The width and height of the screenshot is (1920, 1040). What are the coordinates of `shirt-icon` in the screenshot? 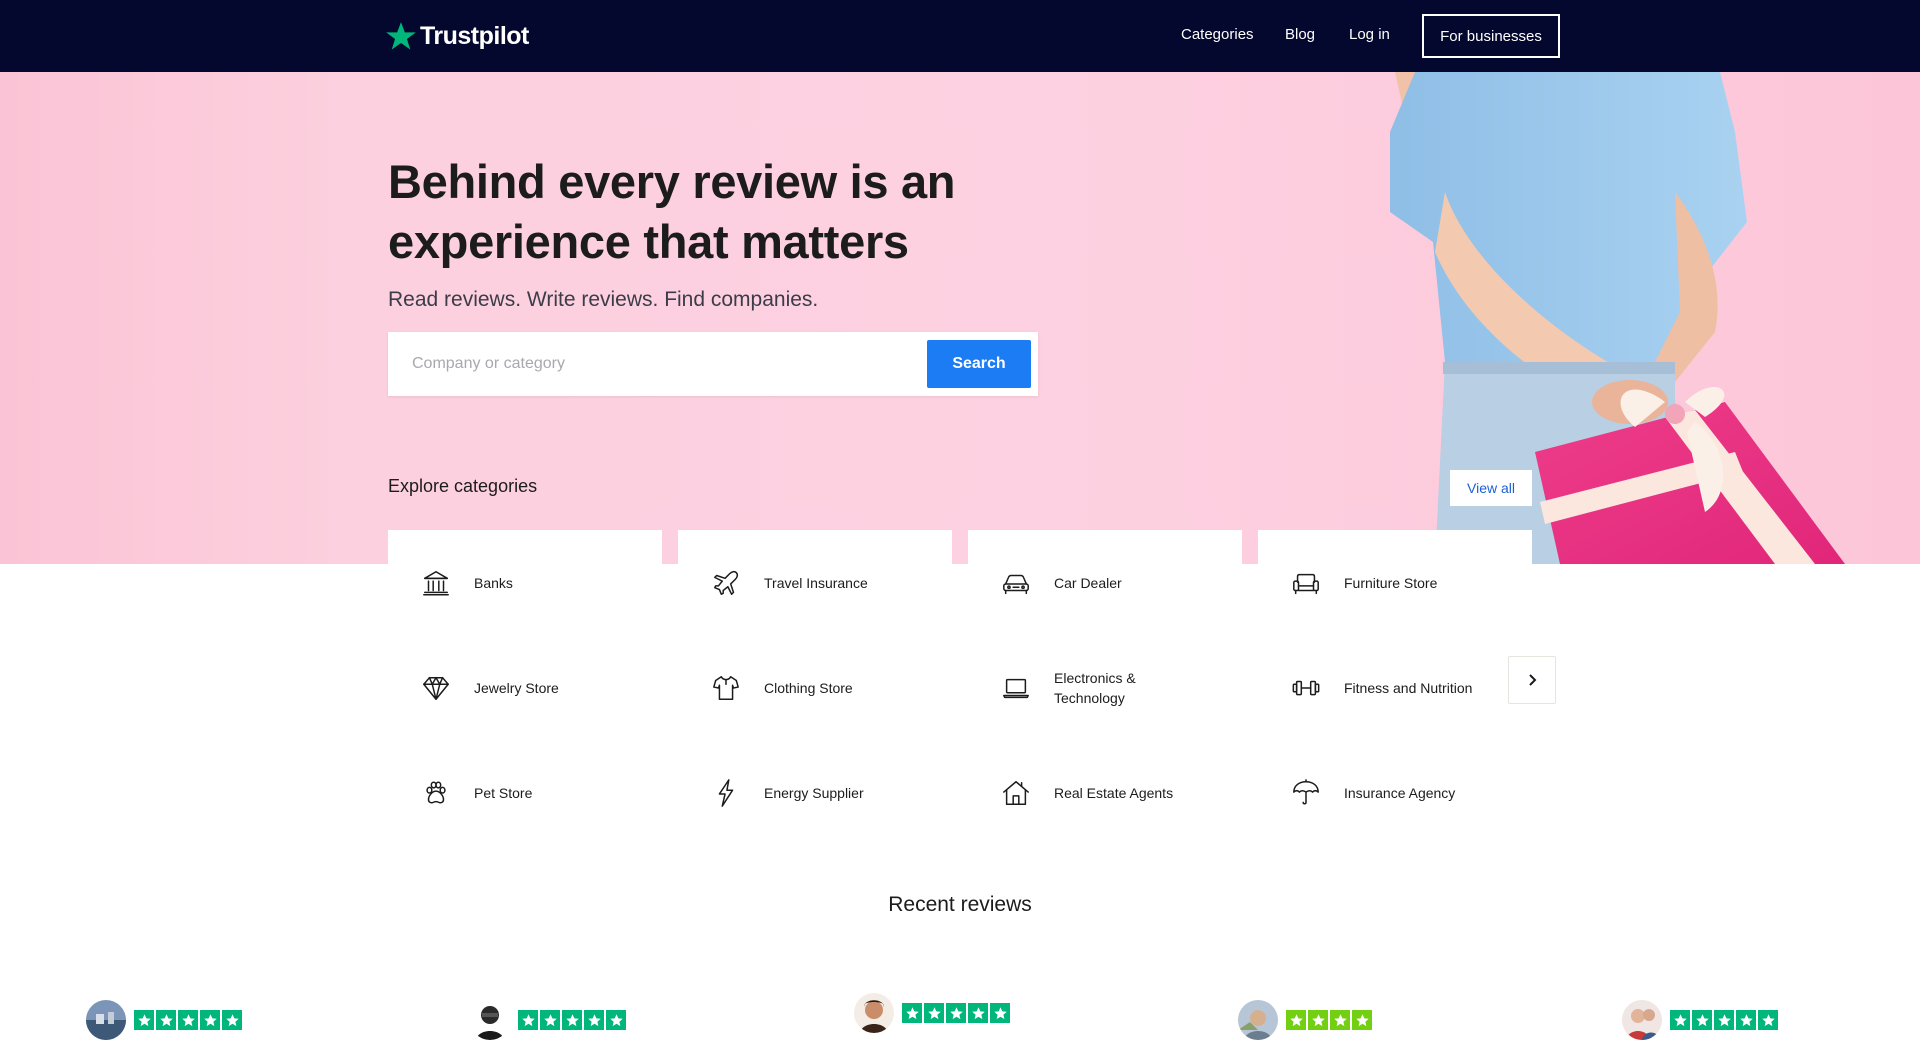 It's located at (726, 688).